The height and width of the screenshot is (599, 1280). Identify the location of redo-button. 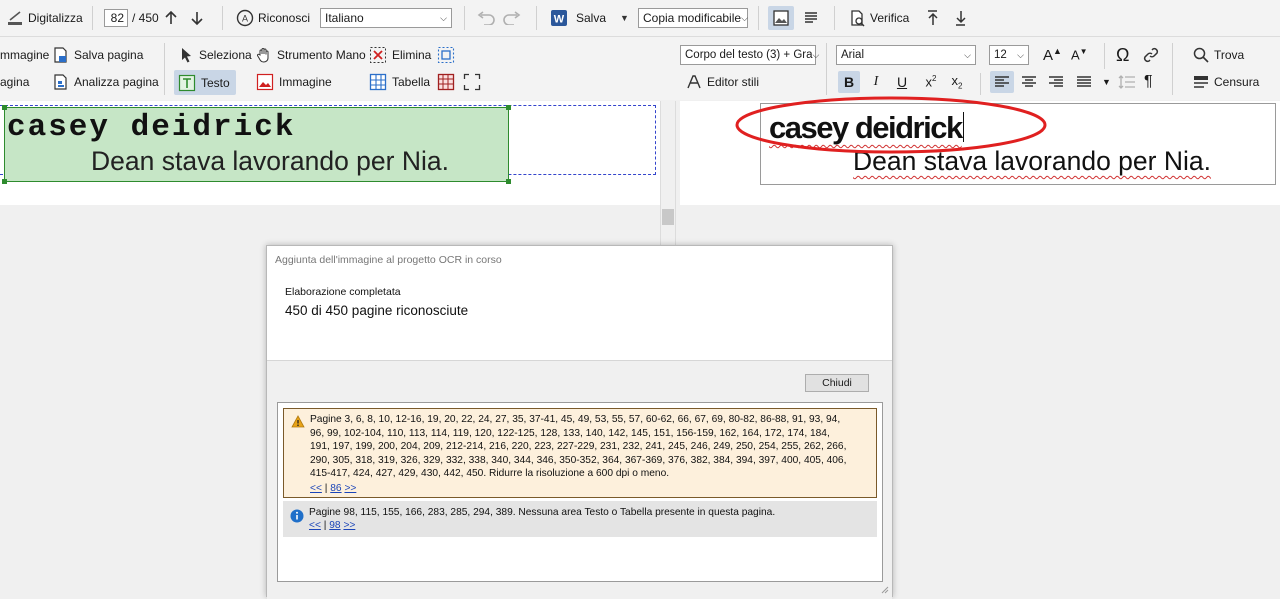
(512, 18).